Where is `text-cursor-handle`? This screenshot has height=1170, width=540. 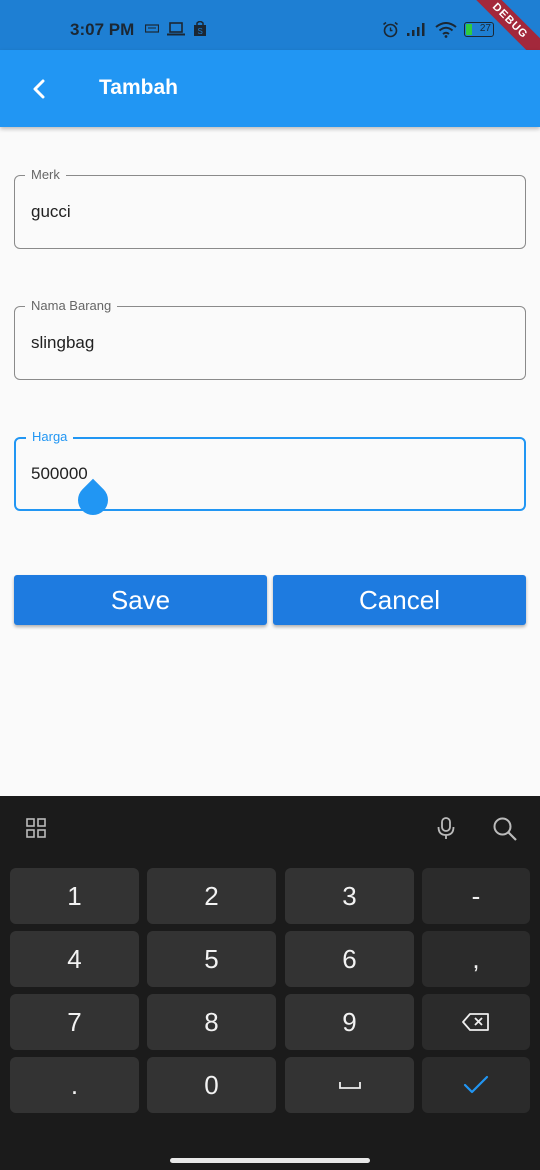
text-cursor-handle is located at coordinates (93, 500).